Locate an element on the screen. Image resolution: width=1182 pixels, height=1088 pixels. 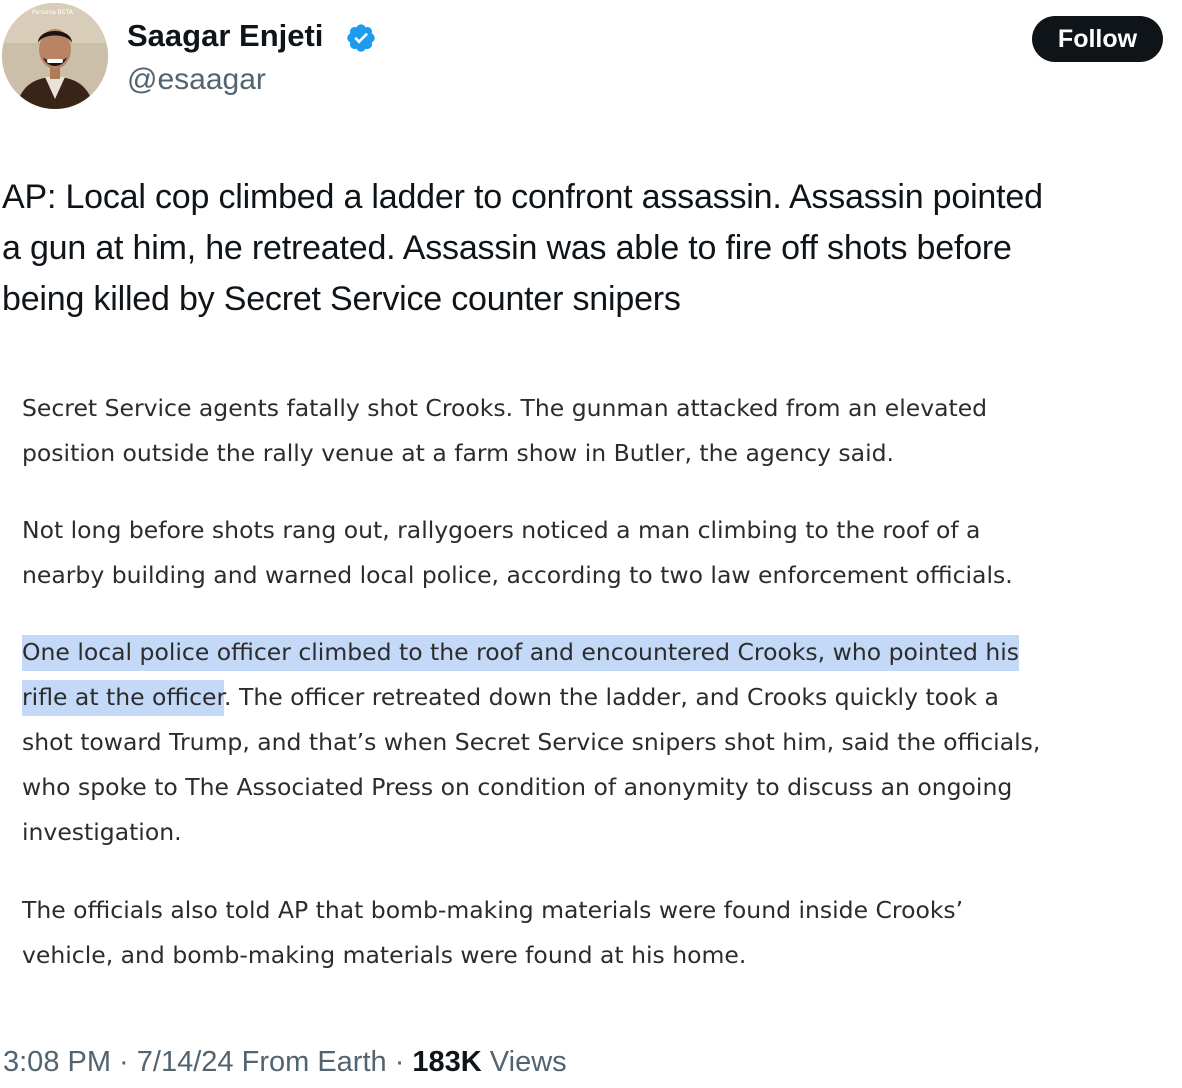
verified-badge-icon is located at coordinates (361, 38).